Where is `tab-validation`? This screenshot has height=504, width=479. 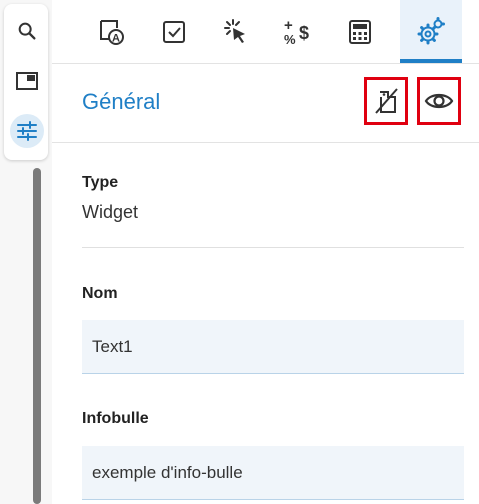
tab-validation is located at coordinates (174, 31).